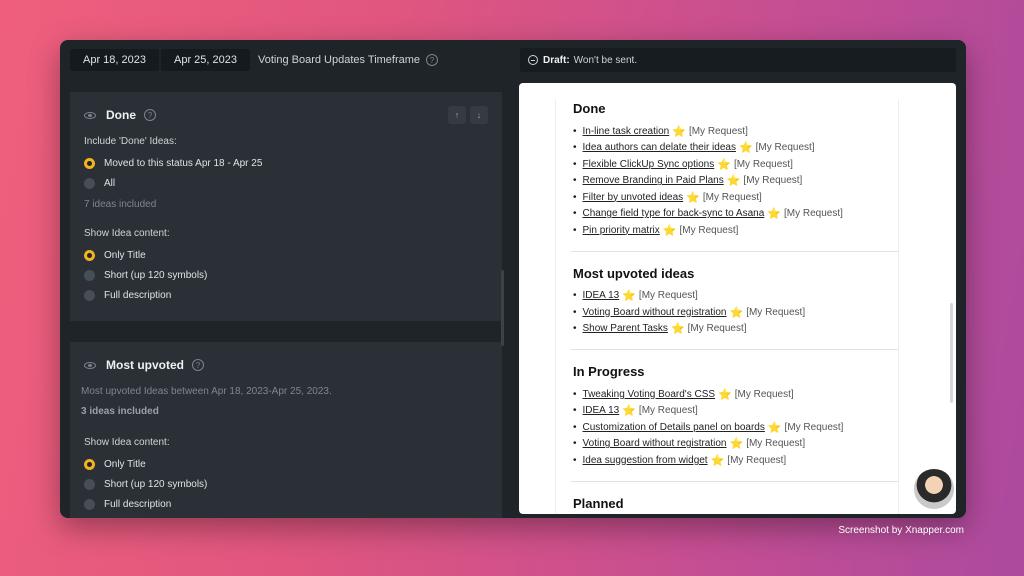  Describe the element at coordinates (502, 308) in the screenshot. I see `settings-scrollbar` at that location.